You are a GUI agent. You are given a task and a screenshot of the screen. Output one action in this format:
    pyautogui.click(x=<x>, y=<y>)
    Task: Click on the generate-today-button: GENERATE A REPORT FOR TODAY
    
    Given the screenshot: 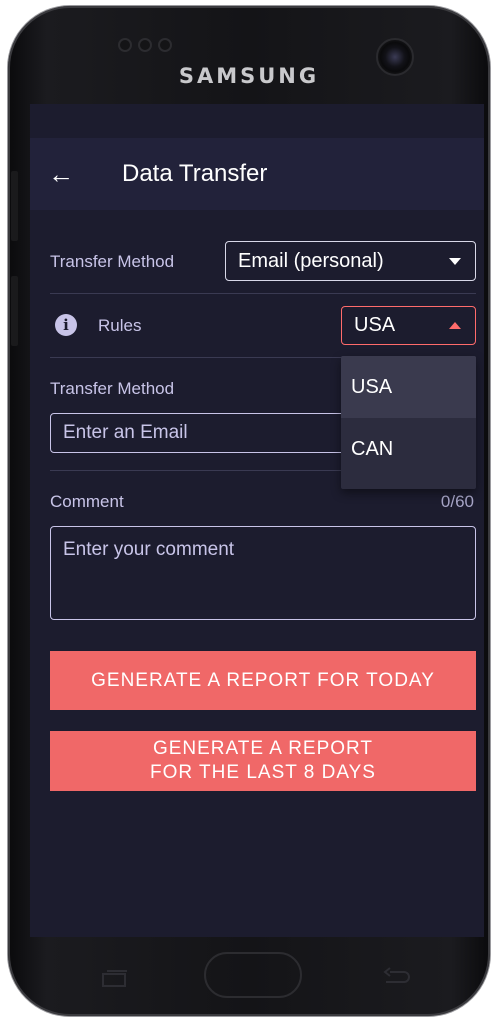 What is the action you would take?
    pyautogui.click(x=263, y=680)
    